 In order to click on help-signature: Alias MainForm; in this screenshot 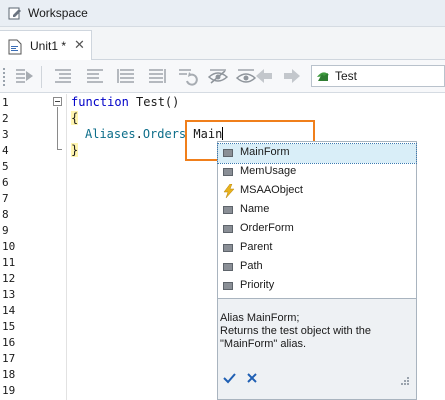, I will do `click(260, 318)`.